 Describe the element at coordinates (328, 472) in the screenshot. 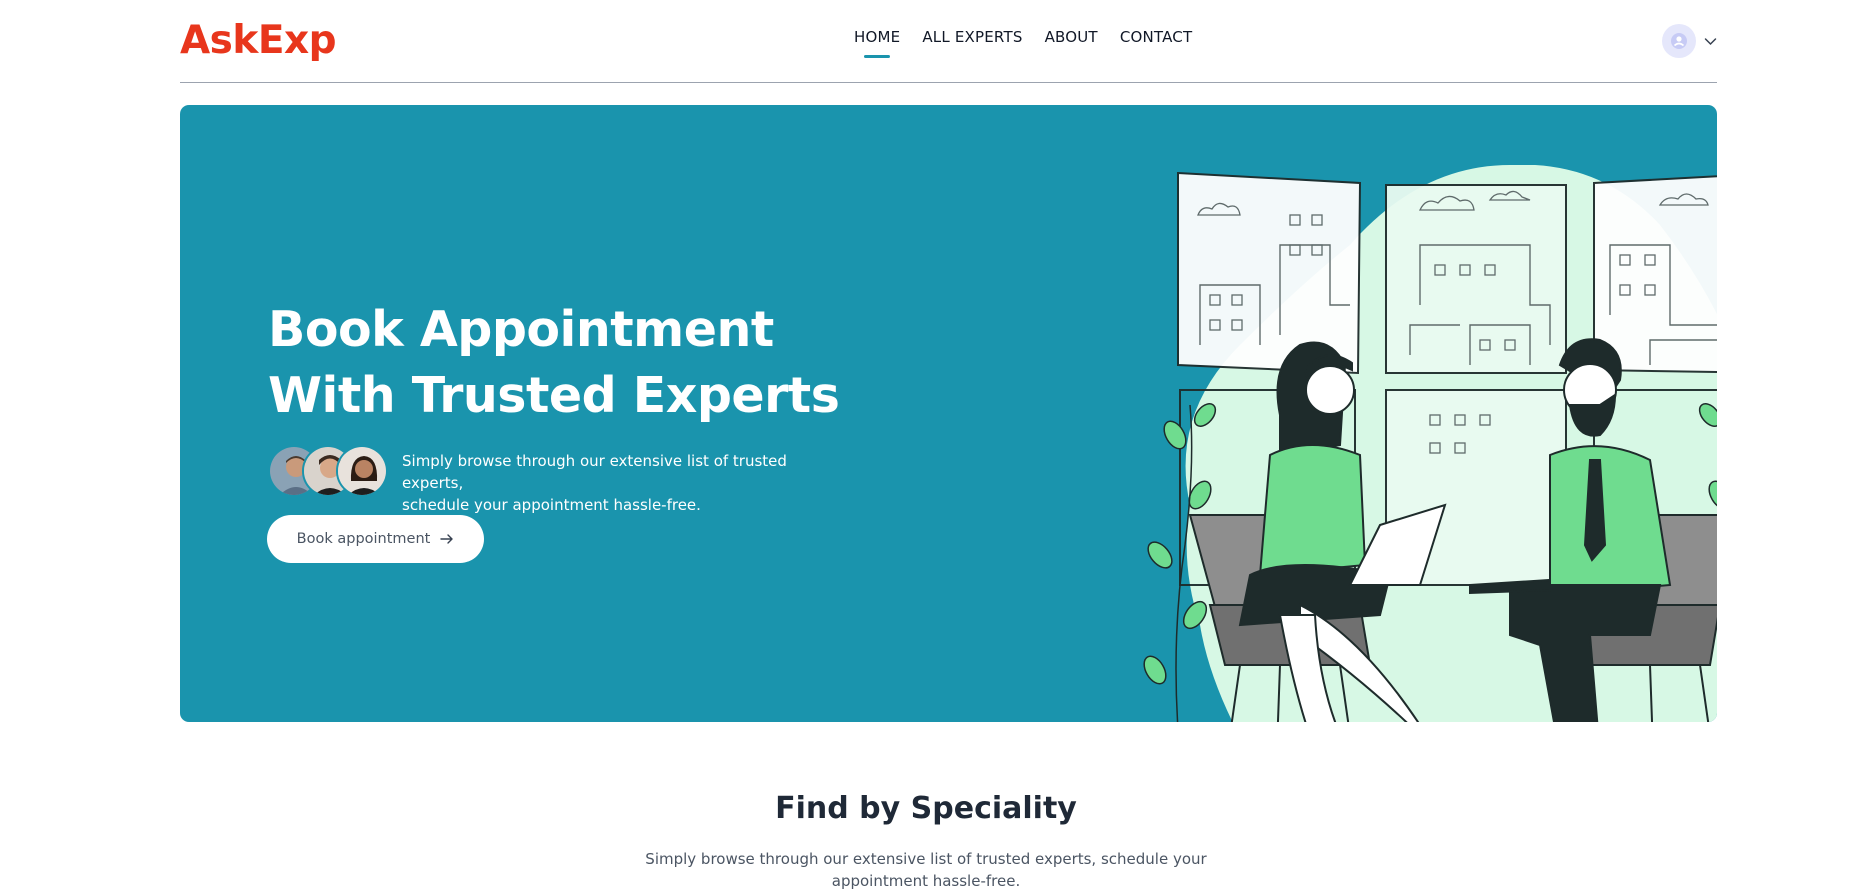

I see `expert-avatars` at that location.